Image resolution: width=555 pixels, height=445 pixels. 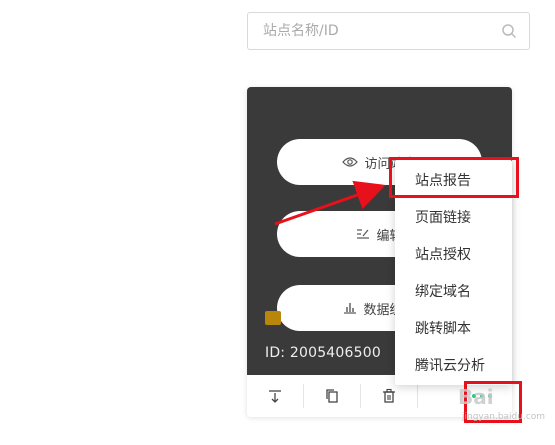 What do you see at coordinates (330, 203) in the screenshot?
I see `annotation-arrow` at bounding box center [330, 203].